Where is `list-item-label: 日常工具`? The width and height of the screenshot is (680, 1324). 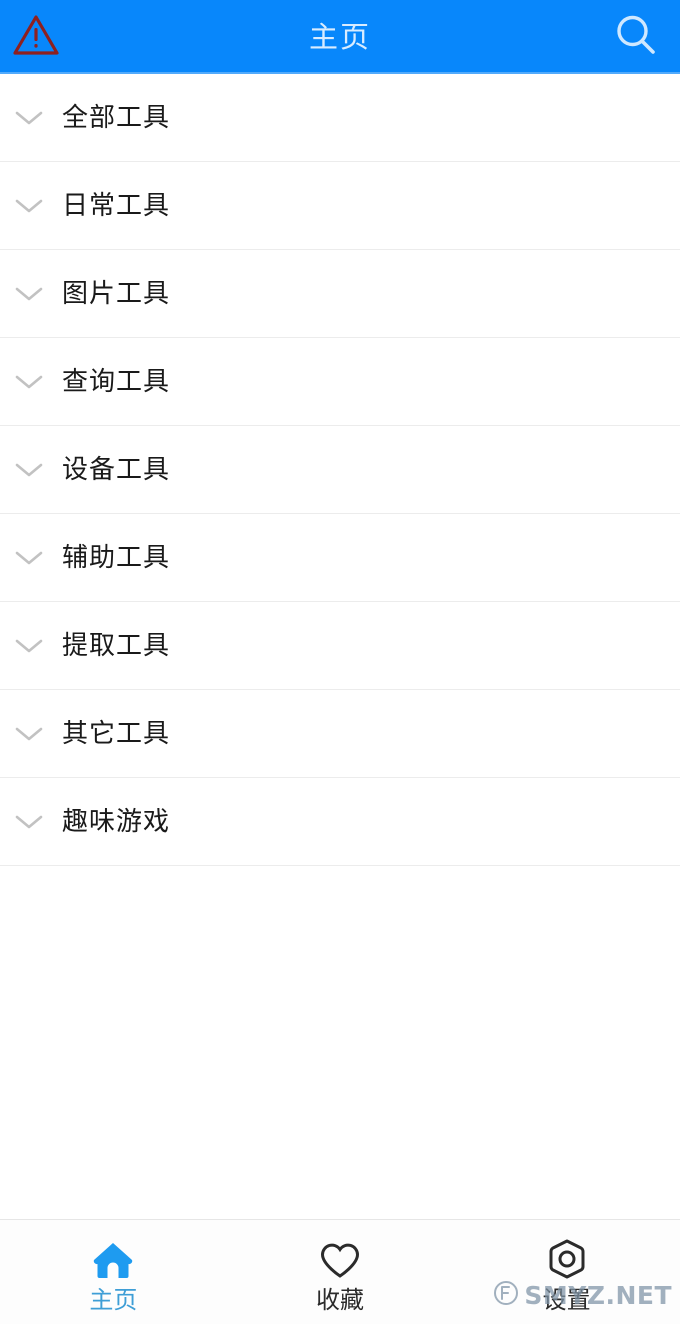
list-item-label: 日常工具 is located at coordinates (116, 206).